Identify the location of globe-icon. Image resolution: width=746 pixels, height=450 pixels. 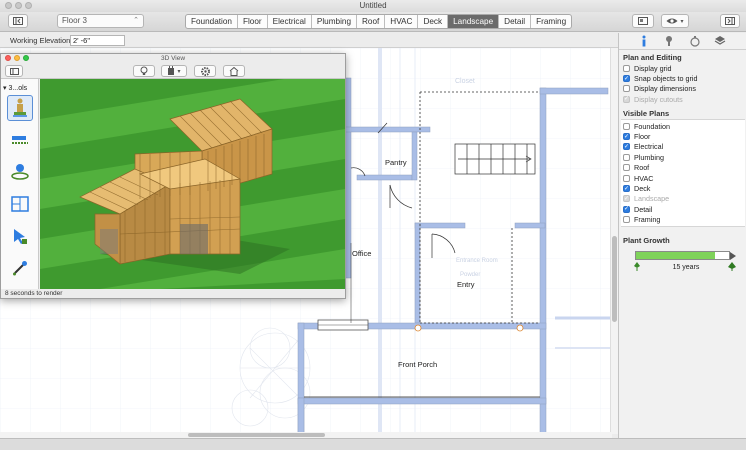
(20, 172).